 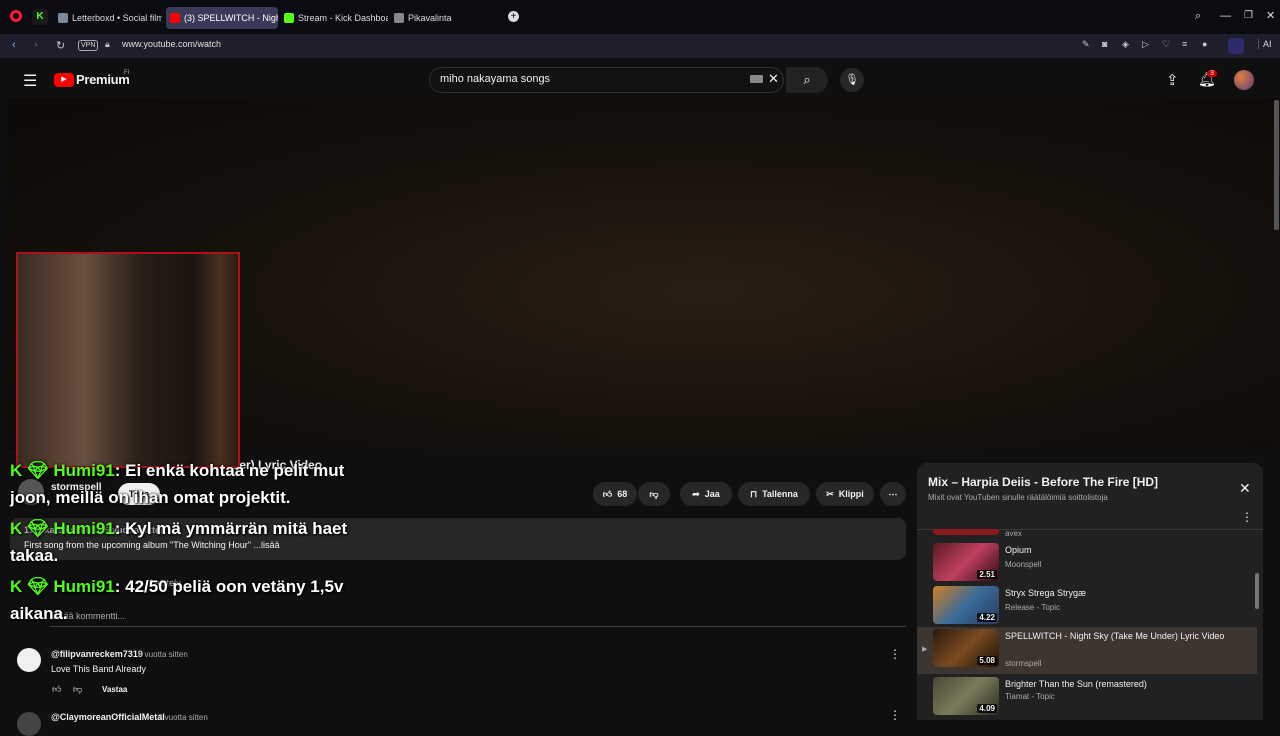 What do you see at coordinates (1184, 44) in the screenshot?
I see `menu-icon: ≡` at bounding box center [1184, 44].